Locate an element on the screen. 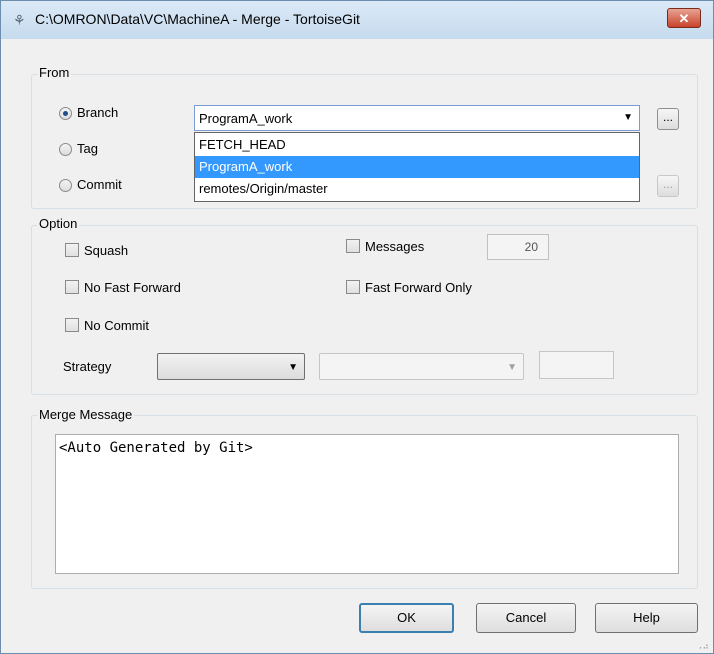 Image resolution: width=714 pixels, height=654 pixels. option-group-label: Option is located at coordinates (58, 223).